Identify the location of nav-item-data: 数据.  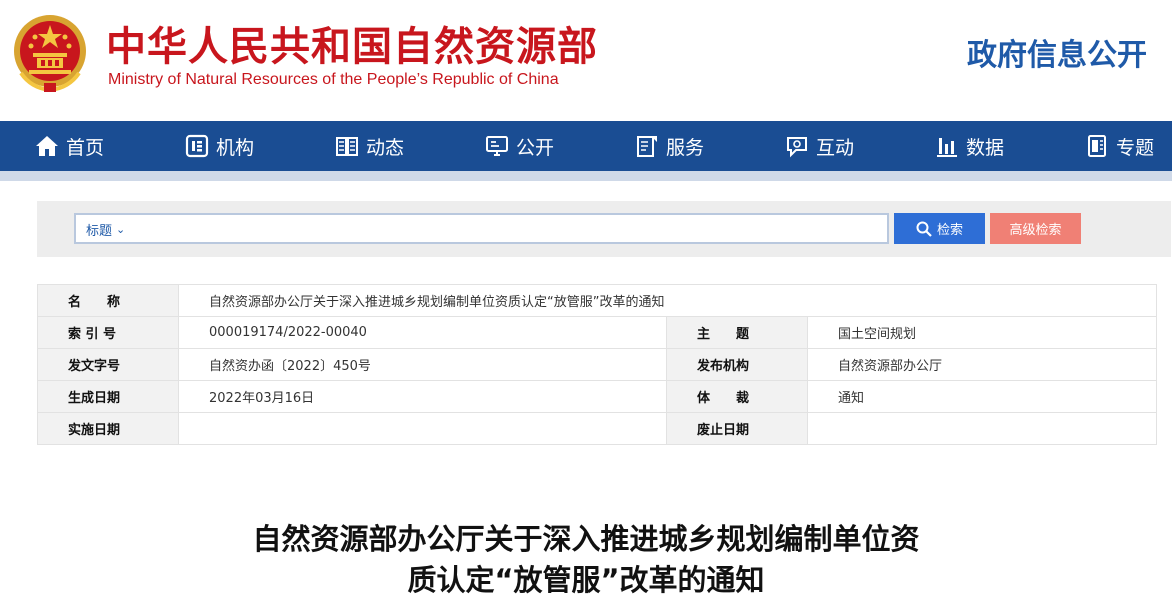
(969, 146).